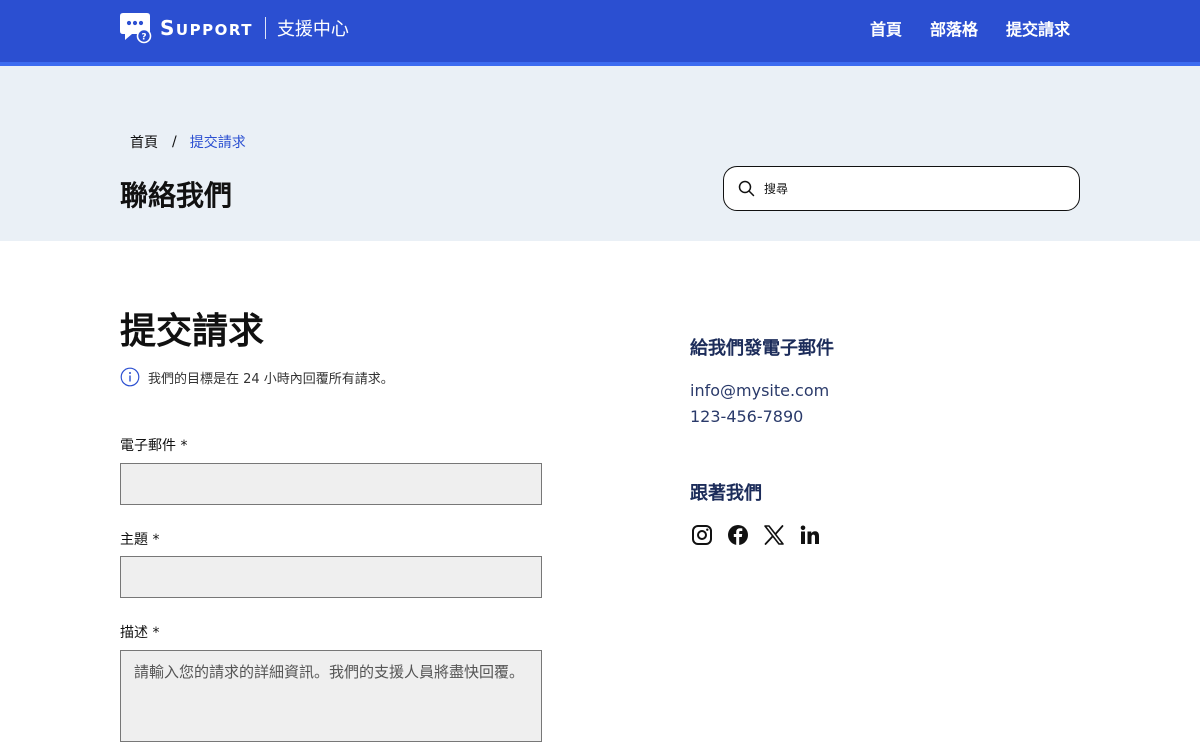  I want to click on search-bar, so click(901, 188).